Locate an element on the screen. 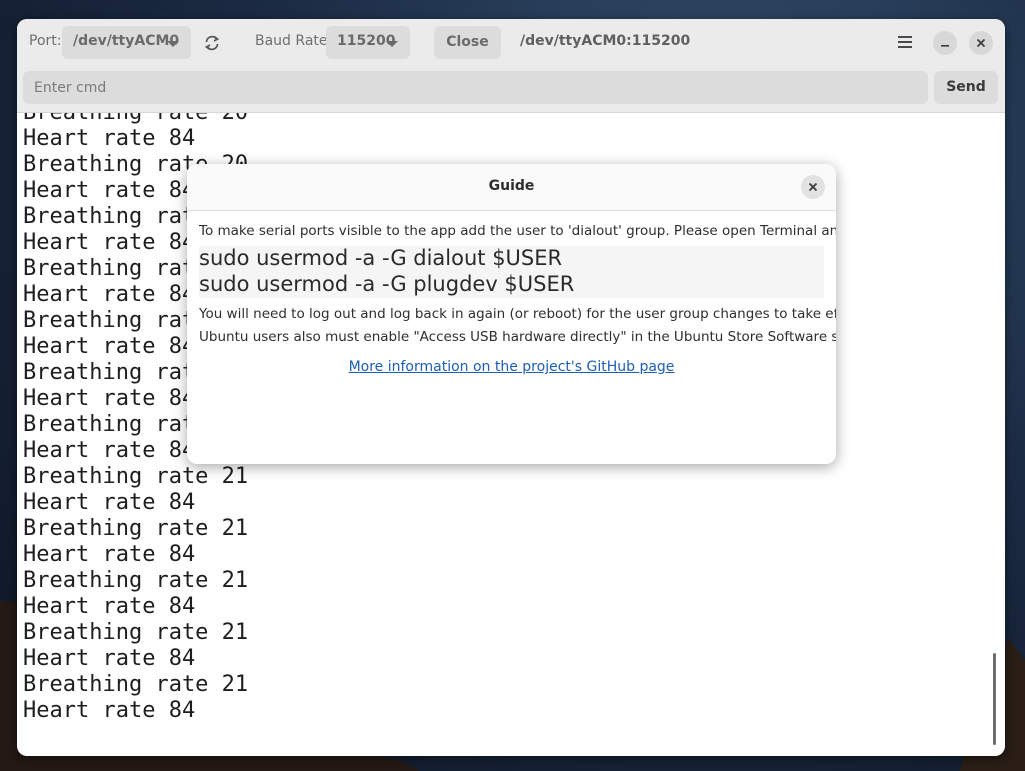 The image size is (1025, 771). dialog-title: Guide is located at coordinates (511, 186).